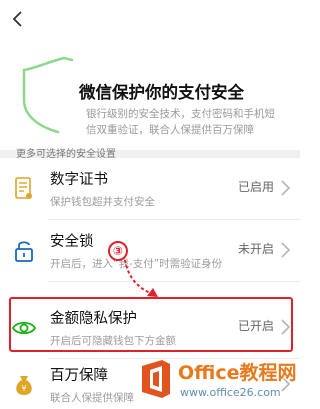 The image size is (320, 409). What do you see at coordinates (151, 324) in the screenshot?
I see `highlight-box` at bounding box center [151, 324].